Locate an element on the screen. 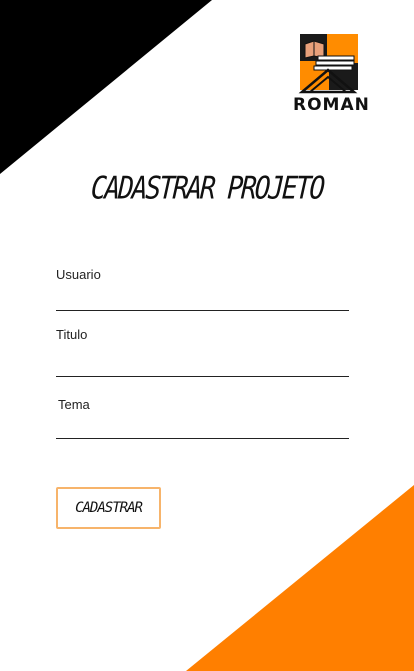 The width and height of the screenshot is (414, 671). page-title: CADASTRAR PROJETO is located at coordinates (207, 189).